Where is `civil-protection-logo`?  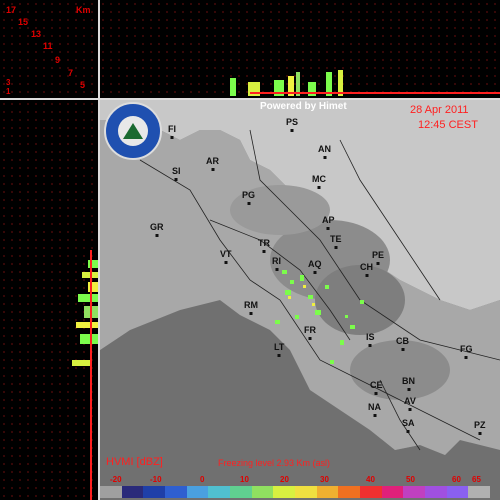
civil-protection-logo is located at coordinates (133, 131).